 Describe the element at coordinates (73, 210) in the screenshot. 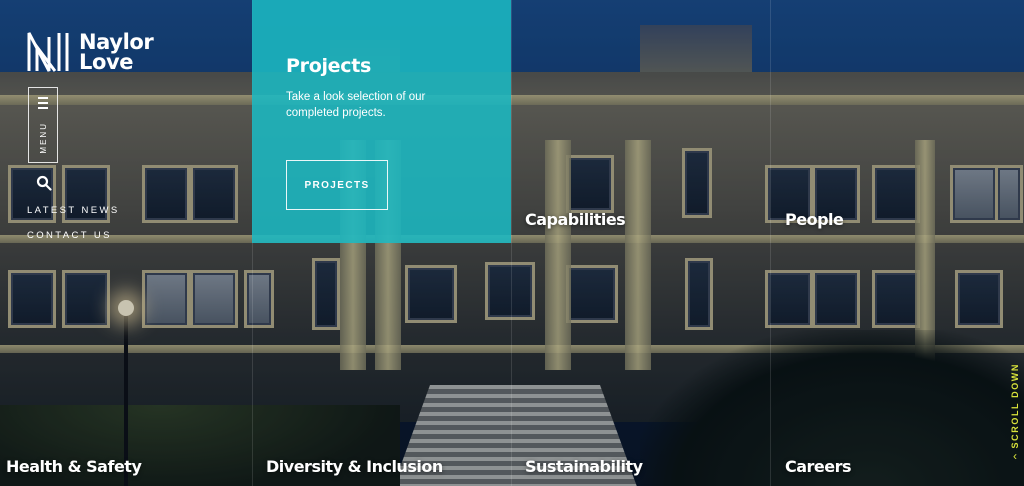

I see `nav-link-latest-news: LATEST NEWS` at that location.